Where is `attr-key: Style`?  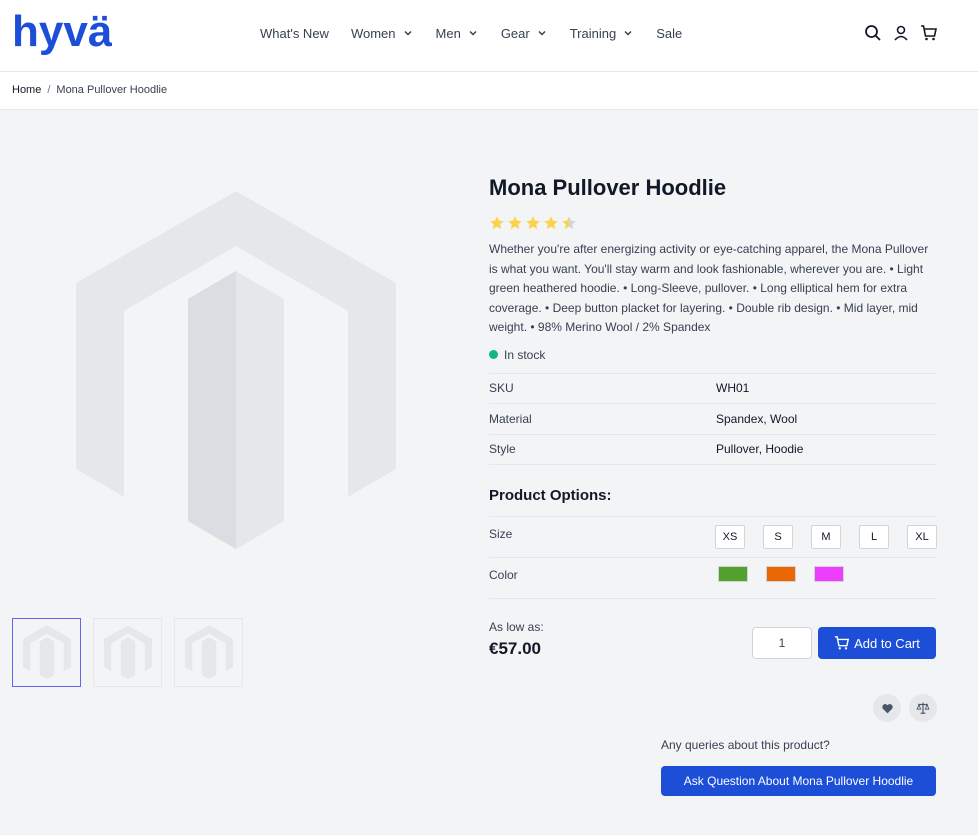 attr-key: Style is located at coordinates (502, 449).